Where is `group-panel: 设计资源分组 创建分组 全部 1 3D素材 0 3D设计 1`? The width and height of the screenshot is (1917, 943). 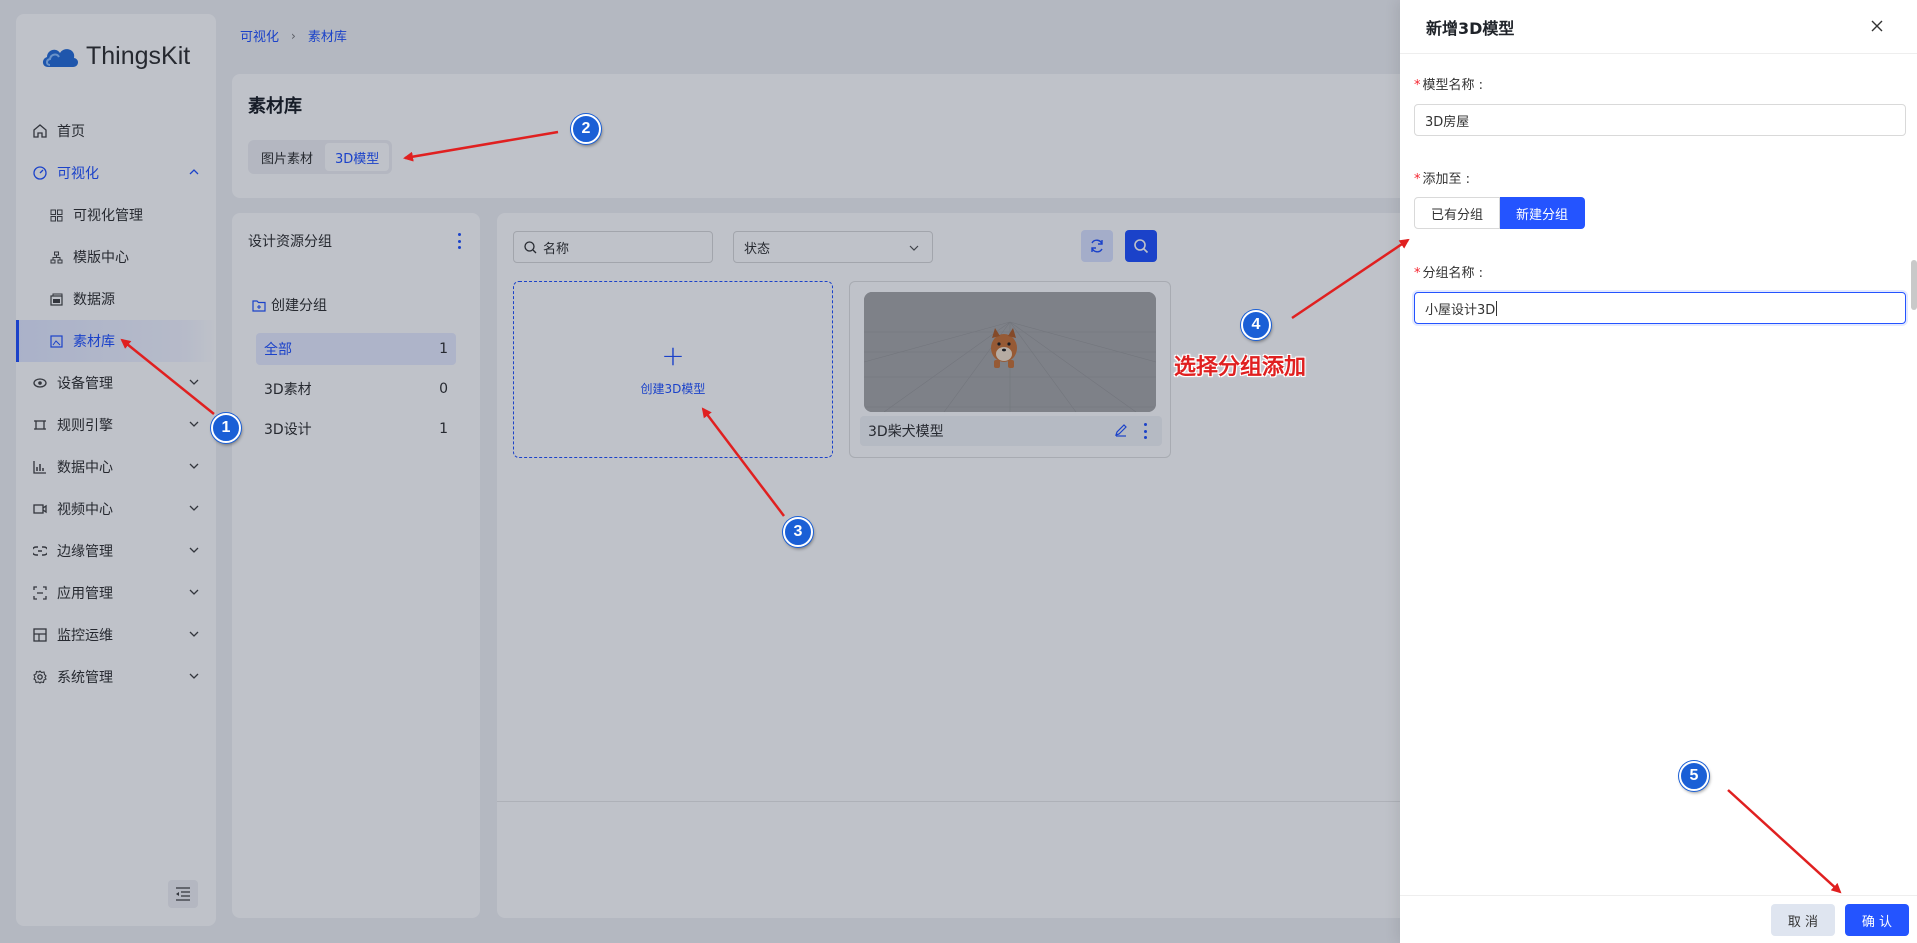 group-panel: 设计资源分组 创建分组 全部 1 3D素材 0 3D设计 1 is located at coordinates (356, 565).